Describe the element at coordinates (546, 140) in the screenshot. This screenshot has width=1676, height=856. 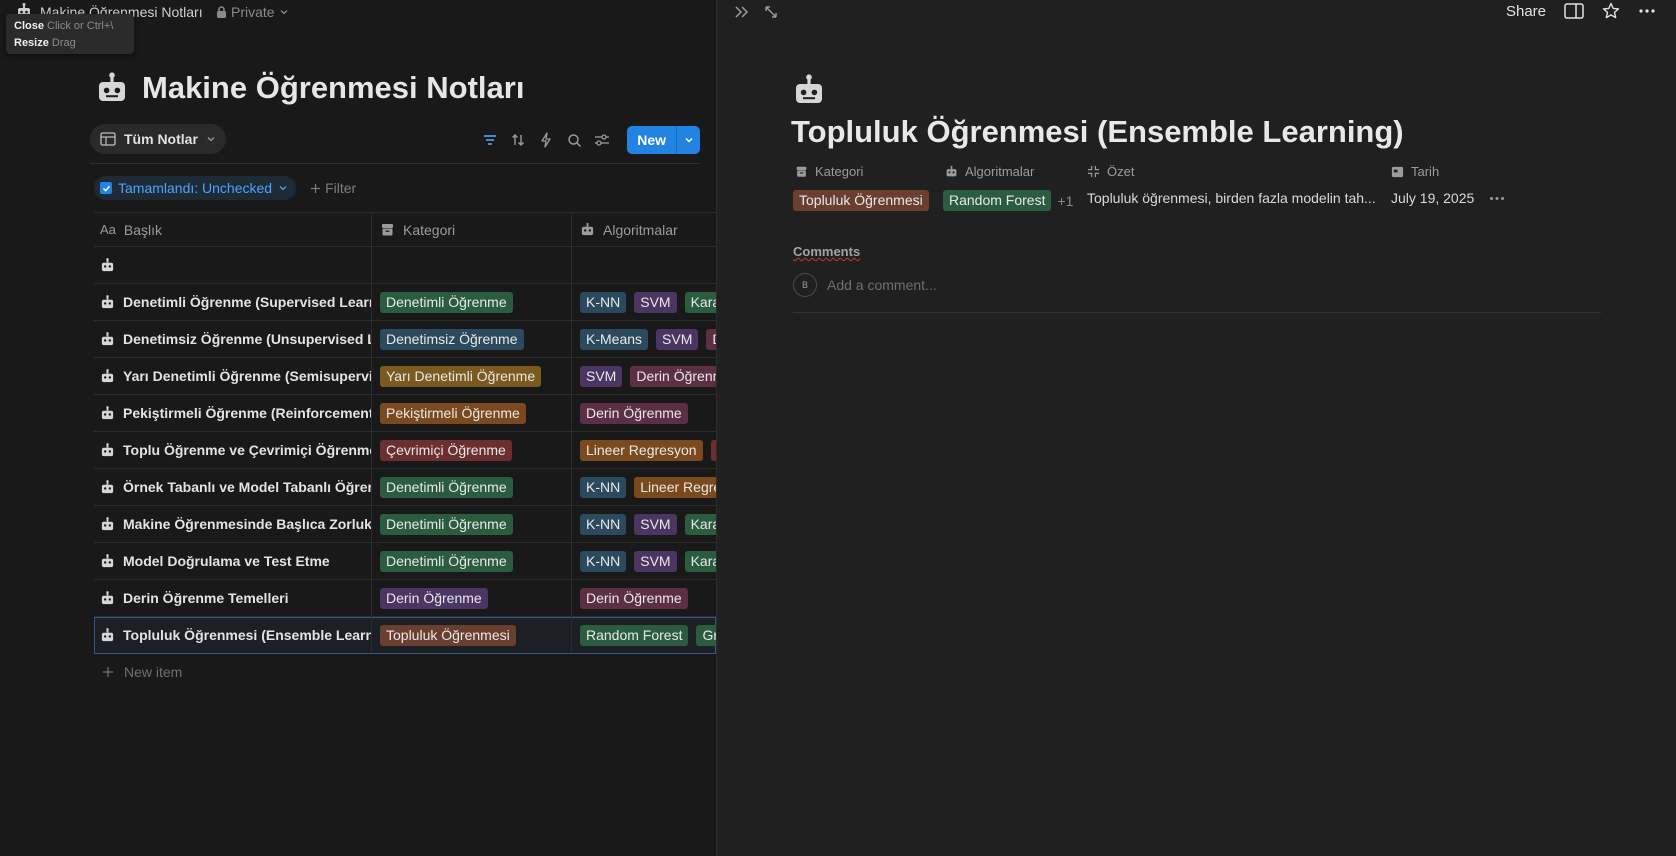
I see `lightning-icon` at that location.